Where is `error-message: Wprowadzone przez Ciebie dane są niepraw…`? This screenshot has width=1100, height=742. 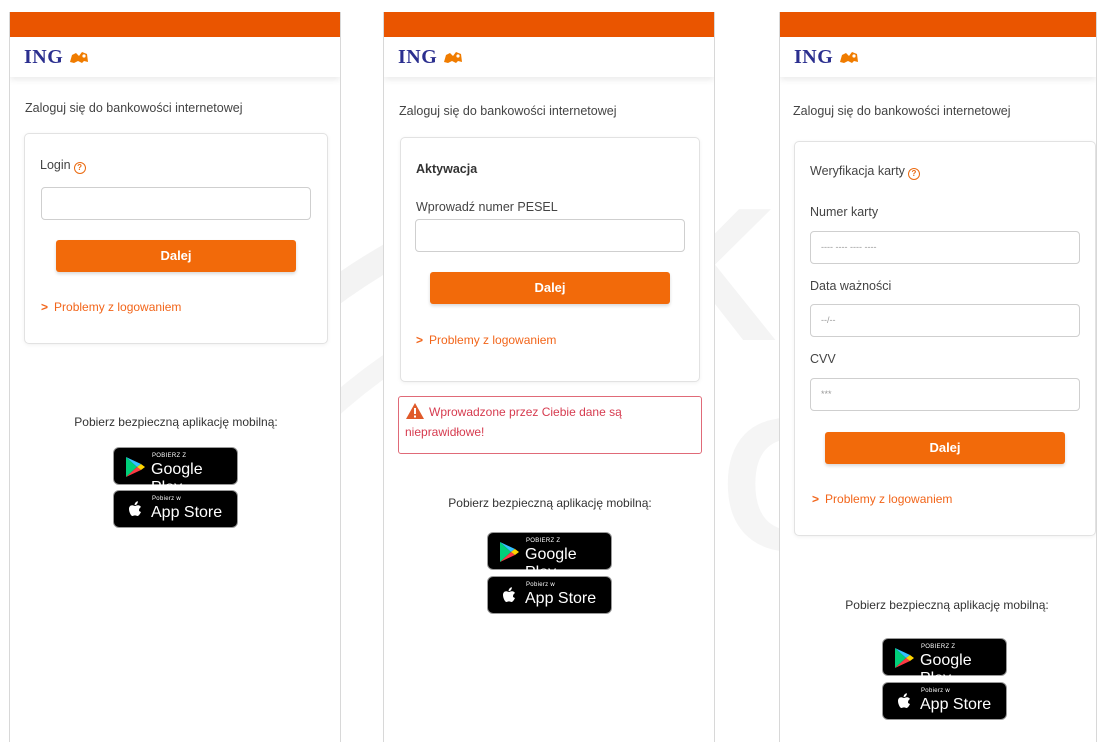
error-message: Wprowadzone przez Ciebie dane są niepraw… is located at coordinates (513, 422).